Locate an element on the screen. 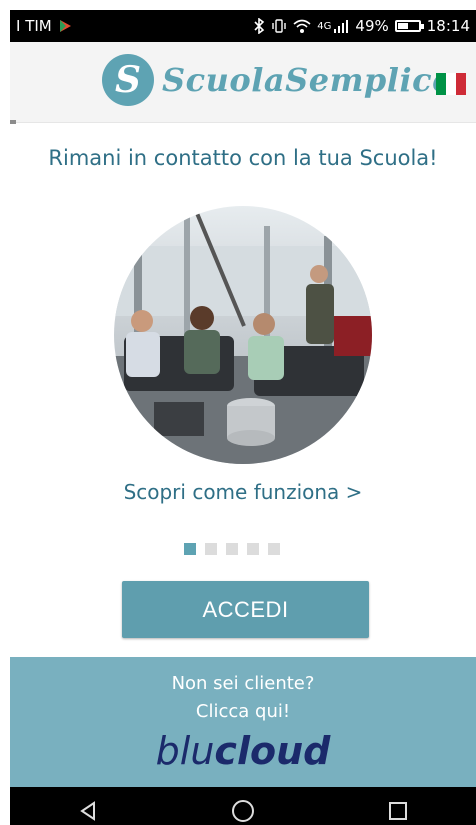  indicator-mark is located at coordinates (13, 122).